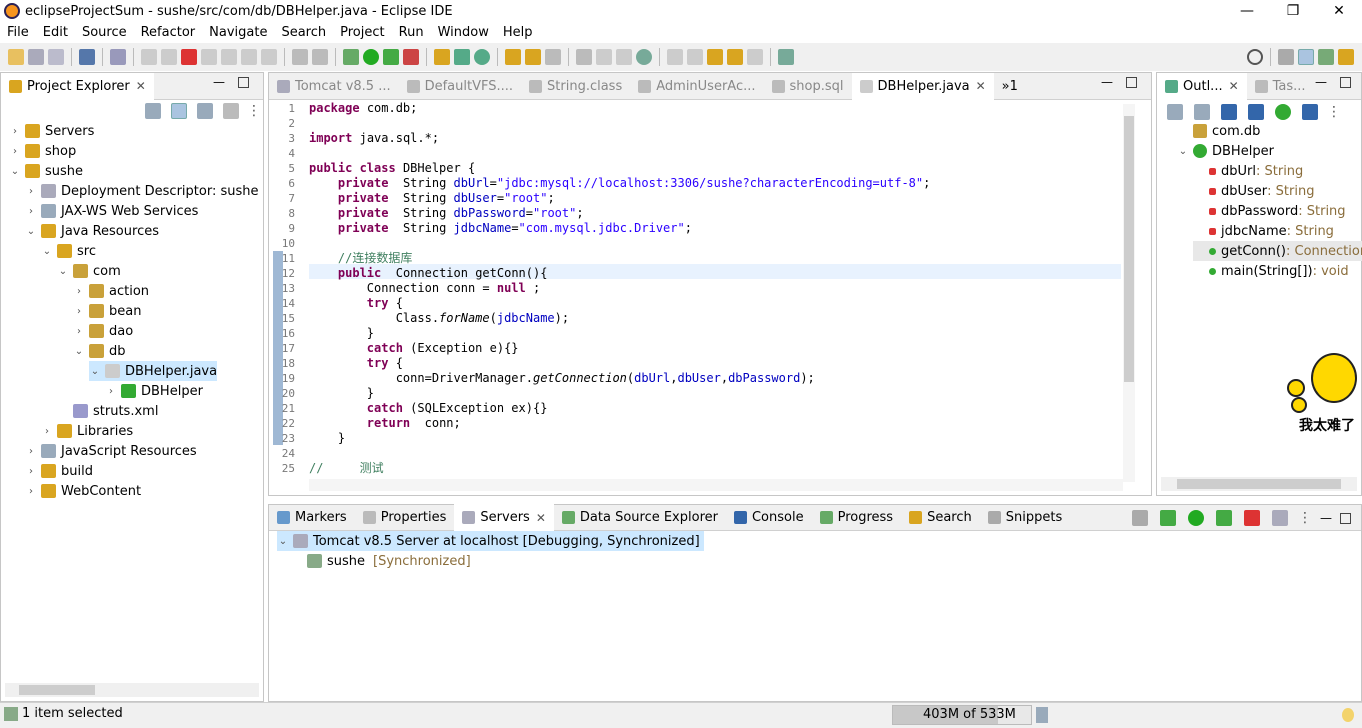 The width and height of the screenshot is (1362, 728). Describe the element at coordinates (1269, 211) in the screenshot. I see `outline-item: dbPassword : String` at that location.